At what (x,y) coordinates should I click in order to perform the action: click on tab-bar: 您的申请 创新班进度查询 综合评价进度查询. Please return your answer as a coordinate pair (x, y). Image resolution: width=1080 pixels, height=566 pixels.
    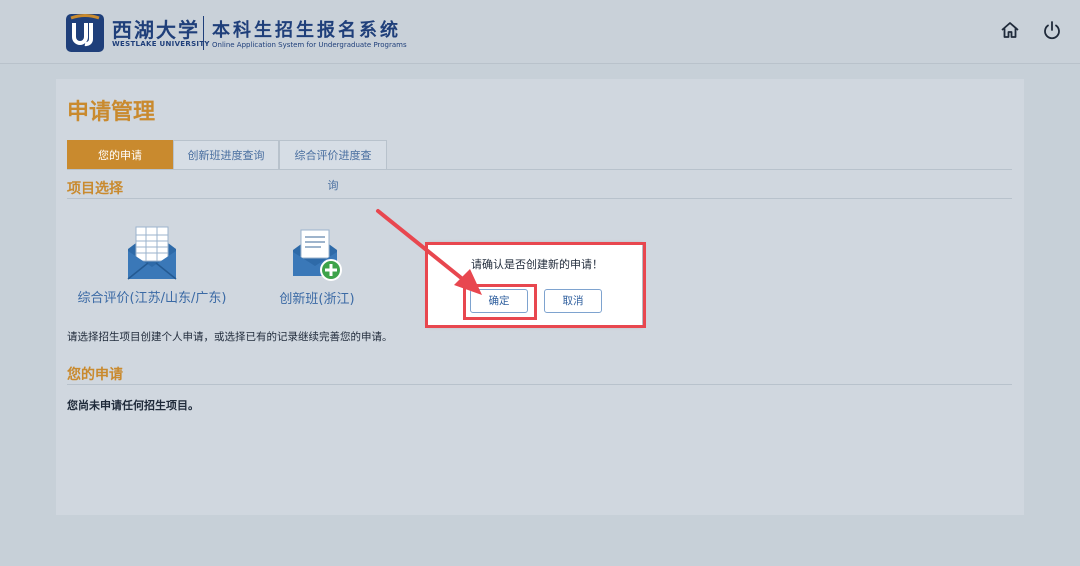
    Looking at the image, I should click on (227, 166).